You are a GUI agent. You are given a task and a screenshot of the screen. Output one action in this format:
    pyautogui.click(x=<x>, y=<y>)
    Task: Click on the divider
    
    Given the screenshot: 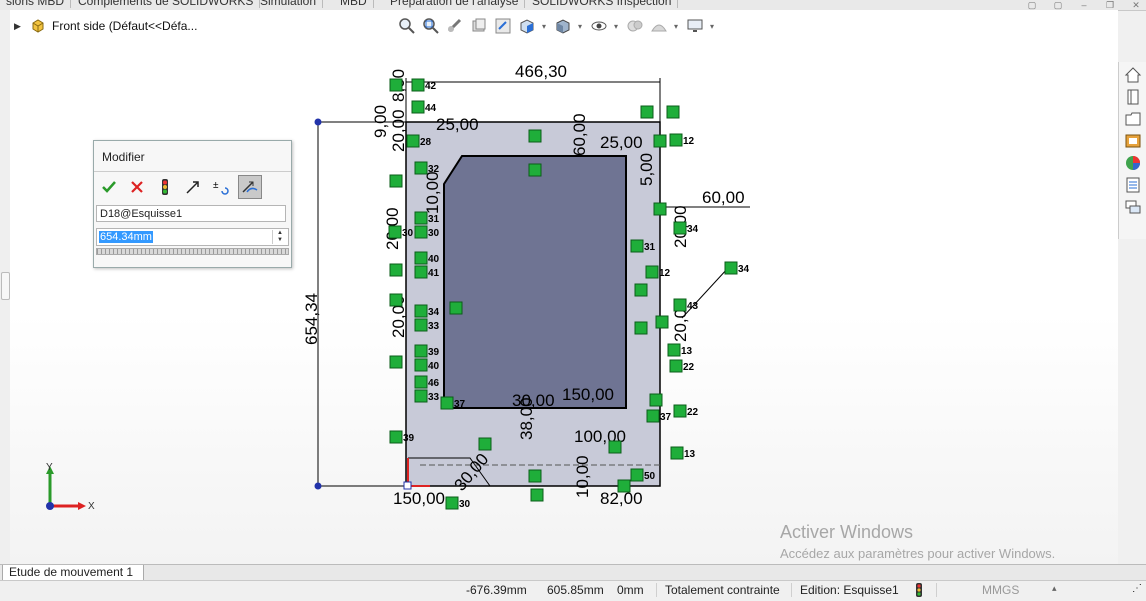 What is the action you would take?
    pyautogui.click(x=656, y=590)
    